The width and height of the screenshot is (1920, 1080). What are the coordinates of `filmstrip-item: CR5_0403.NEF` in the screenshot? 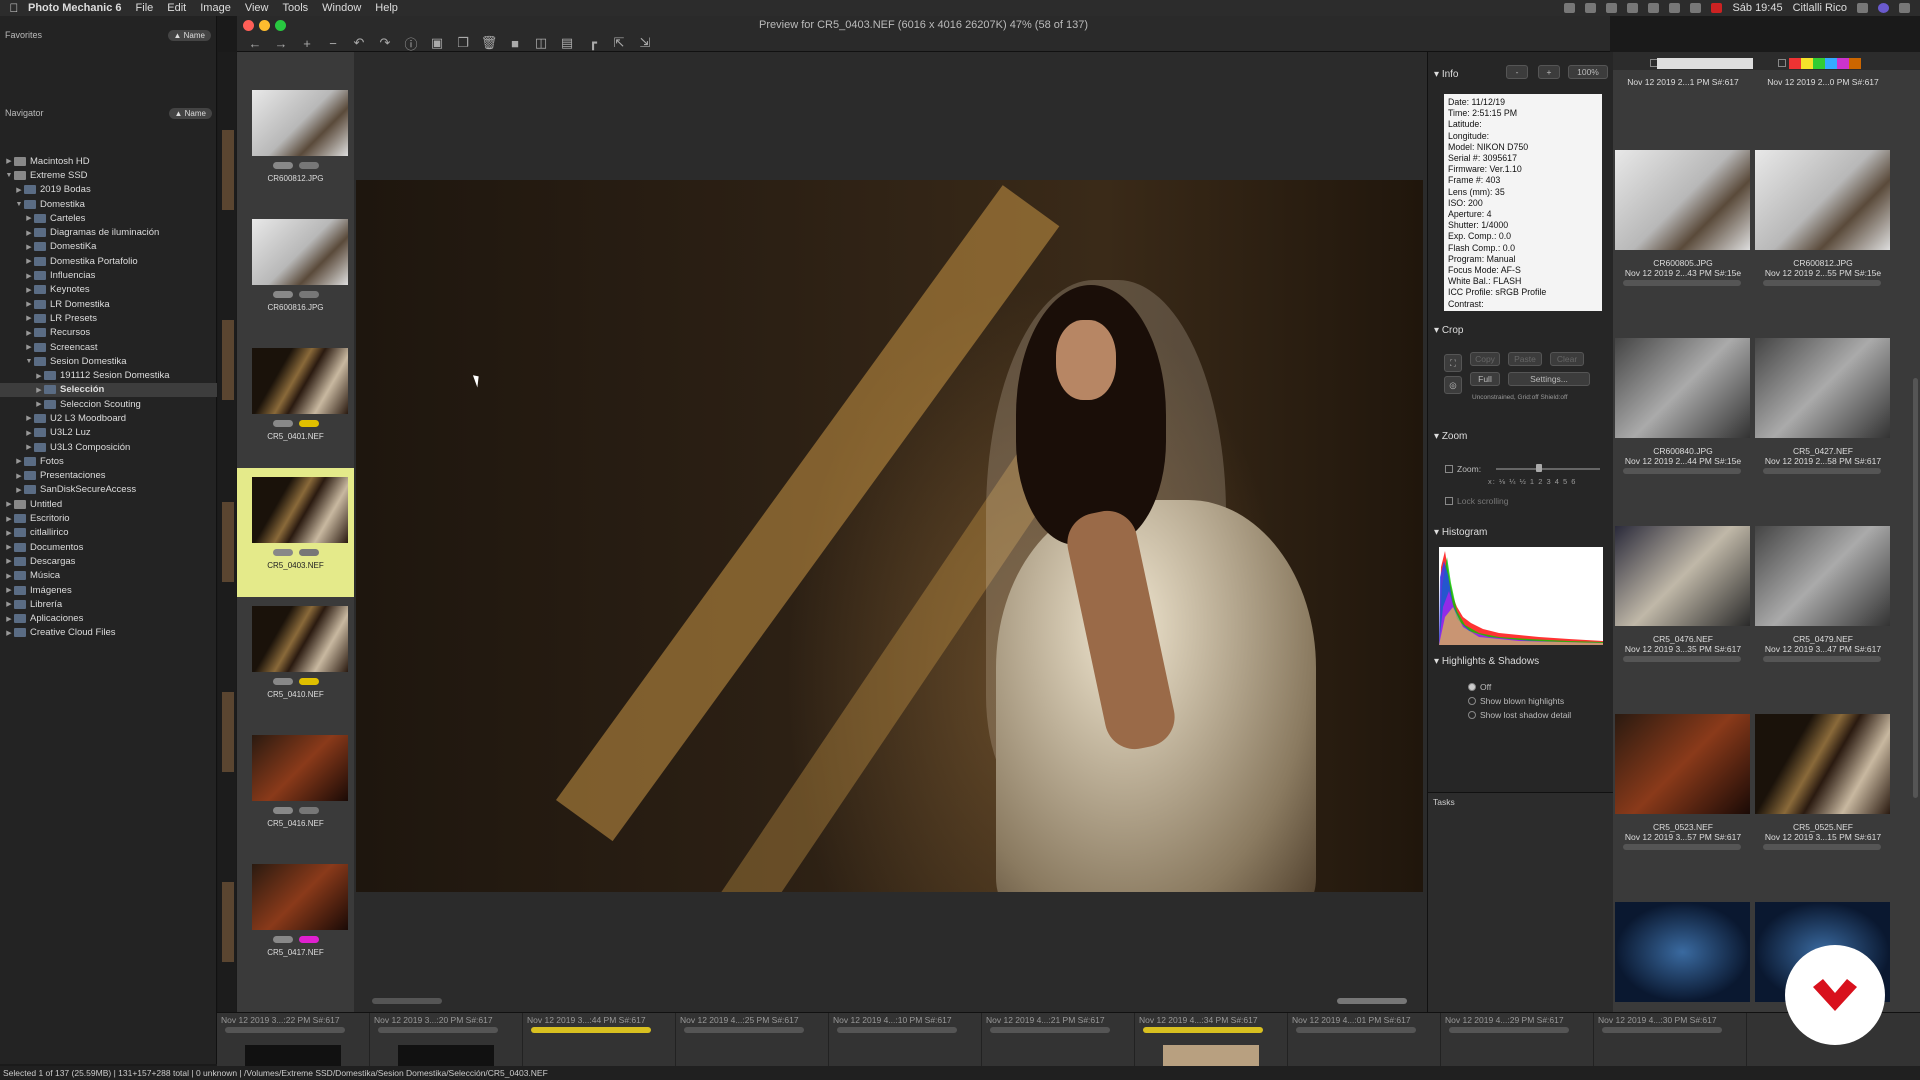 It's located at (295, 532).